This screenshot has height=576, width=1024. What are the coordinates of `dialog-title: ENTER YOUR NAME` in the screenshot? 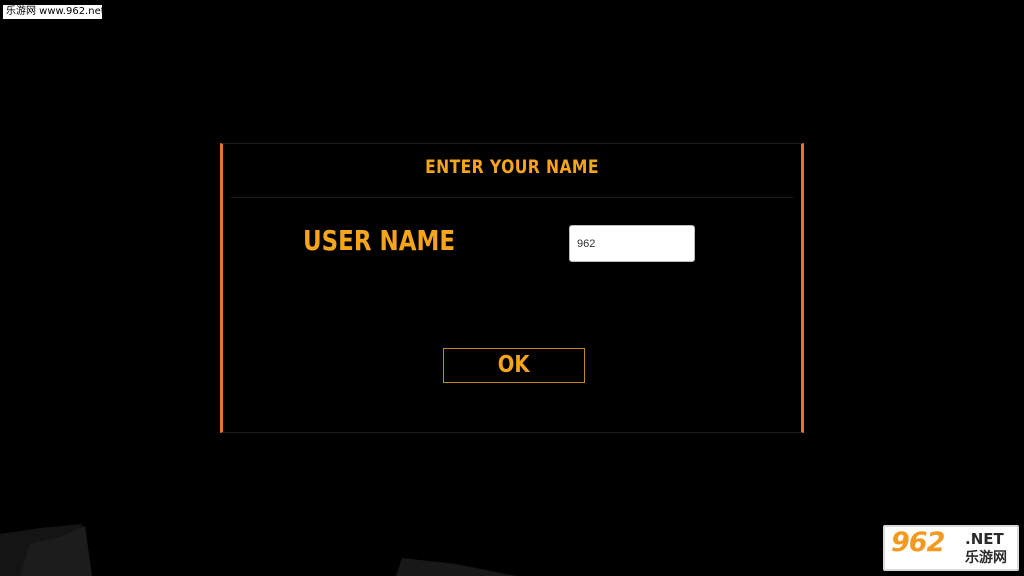 It's located at (512, 167).